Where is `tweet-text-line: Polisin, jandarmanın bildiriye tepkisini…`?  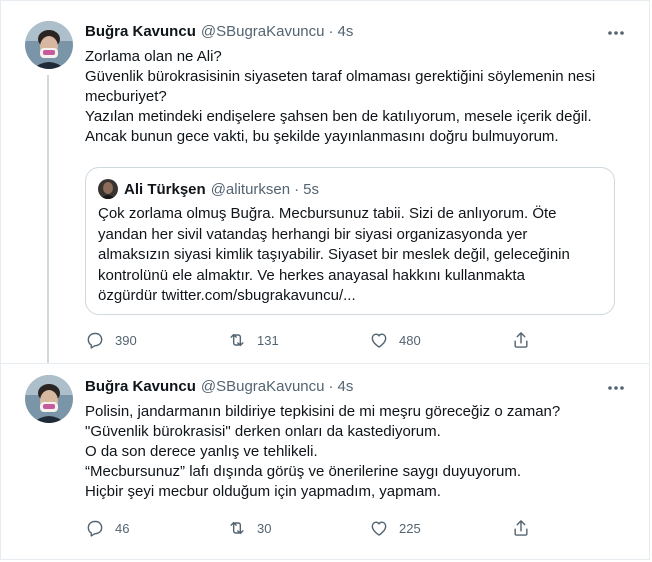 tweet-text-line: Polisin, jandarmanın bildiriye tepkisini… is located at coordinates (323, 411).